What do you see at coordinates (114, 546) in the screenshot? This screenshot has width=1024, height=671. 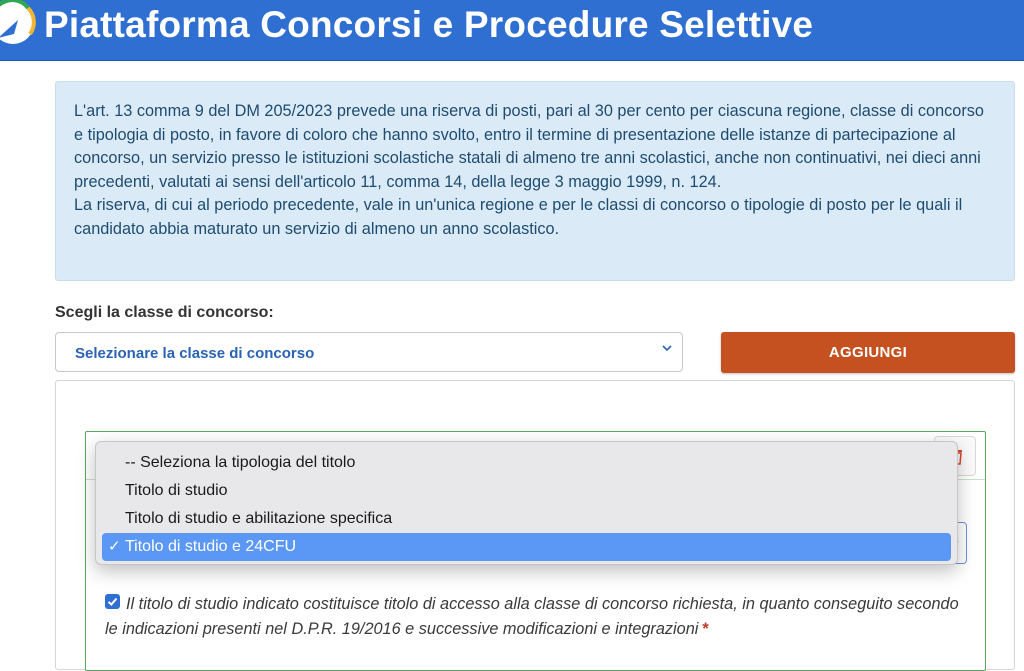 I see `checkmark-icon: ✓` at bounding box center [114, 546].